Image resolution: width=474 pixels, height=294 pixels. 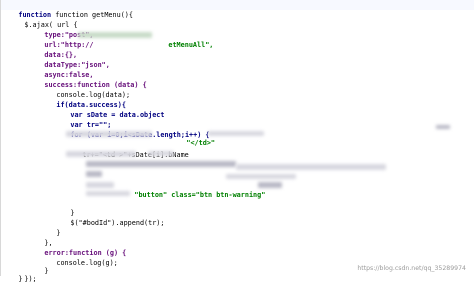 I want to click on code-line-4-tail: etMenuAll",, so click(x=182, y=39).